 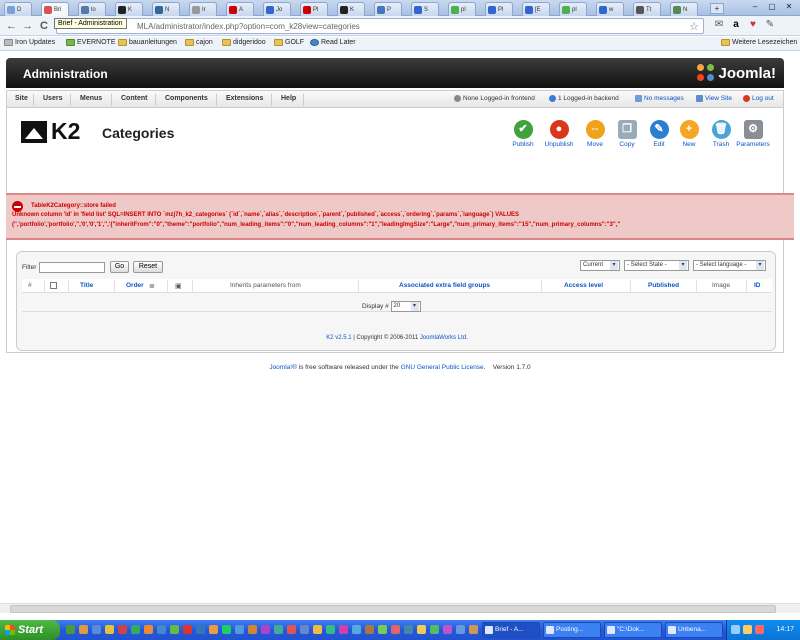 I want to click on bookmark-folder: GOLF, so click(x=289, y=42).